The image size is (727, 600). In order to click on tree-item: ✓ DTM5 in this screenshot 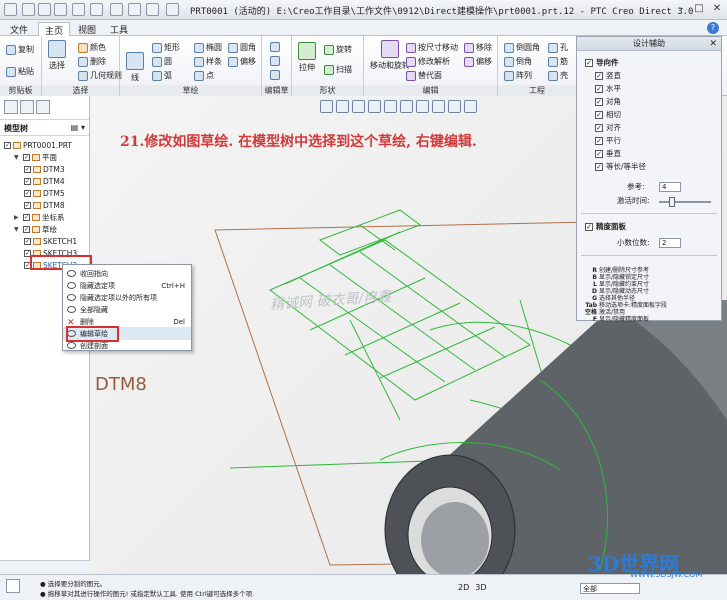, I will do `click(44, 193)`.